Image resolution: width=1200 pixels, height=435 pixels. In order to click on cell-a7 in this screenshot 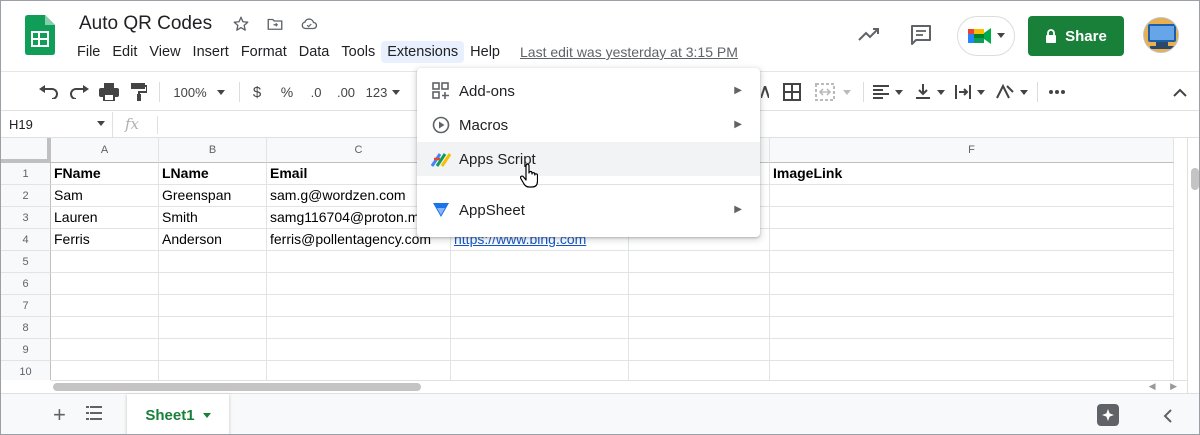, I will do `click(105, 306)`.